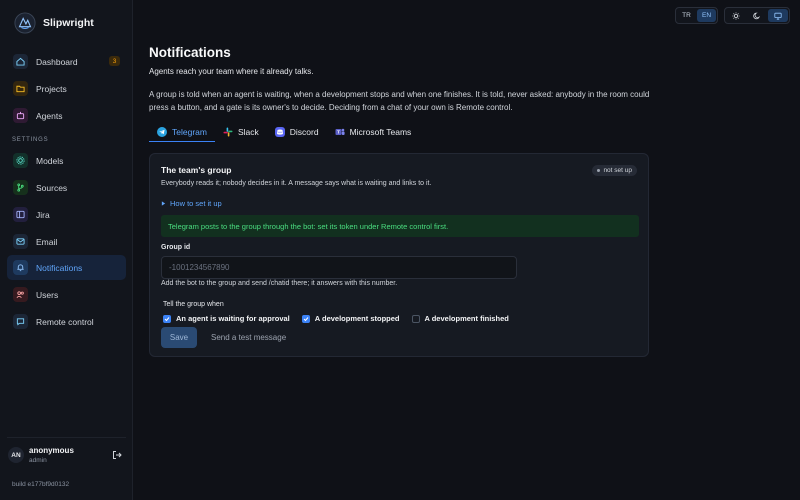  What do you see at coordinates (686, 15) in the screenshot?
I see `lang-tr-button: TR` at bounding box center [686, 15].